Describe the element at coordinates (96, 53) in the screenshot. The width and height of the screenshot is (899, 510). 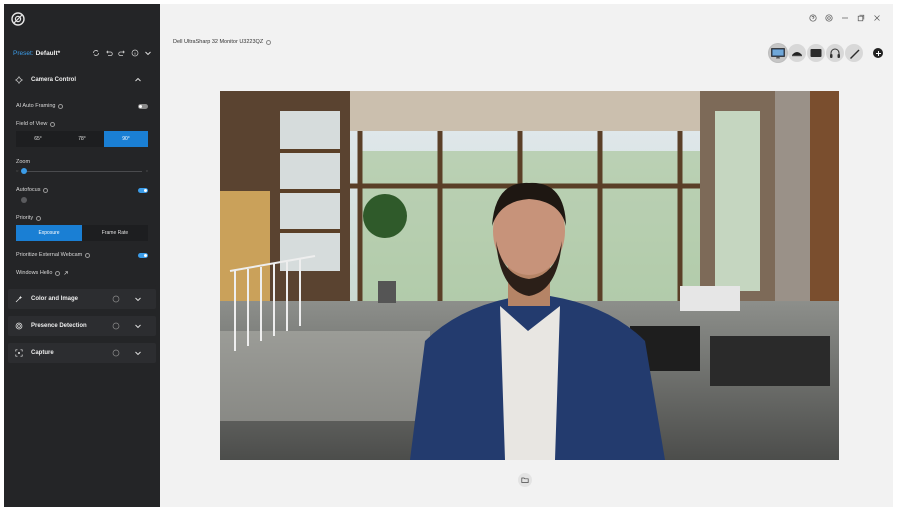
I see `sync-icon` at that location.